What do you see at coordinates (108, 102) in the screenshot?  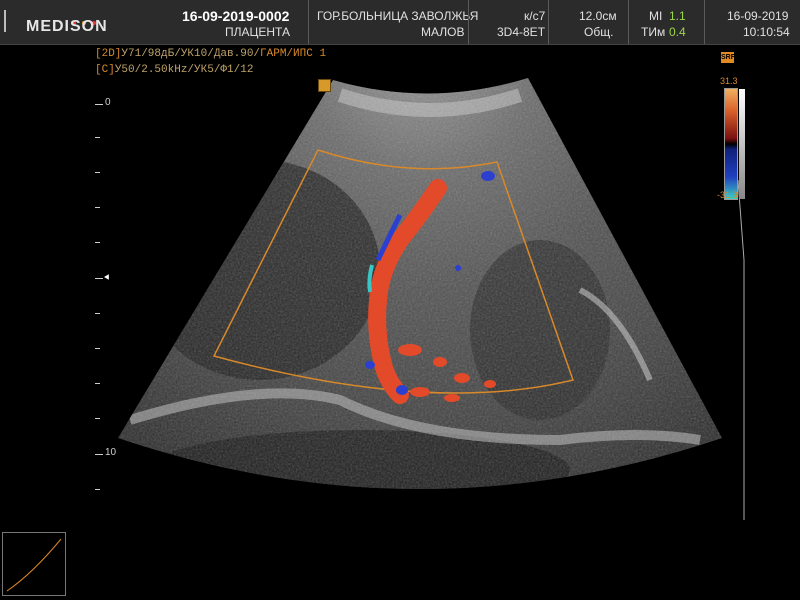 I see `ruler-label-0: 0` at bounding box center [108, 102].